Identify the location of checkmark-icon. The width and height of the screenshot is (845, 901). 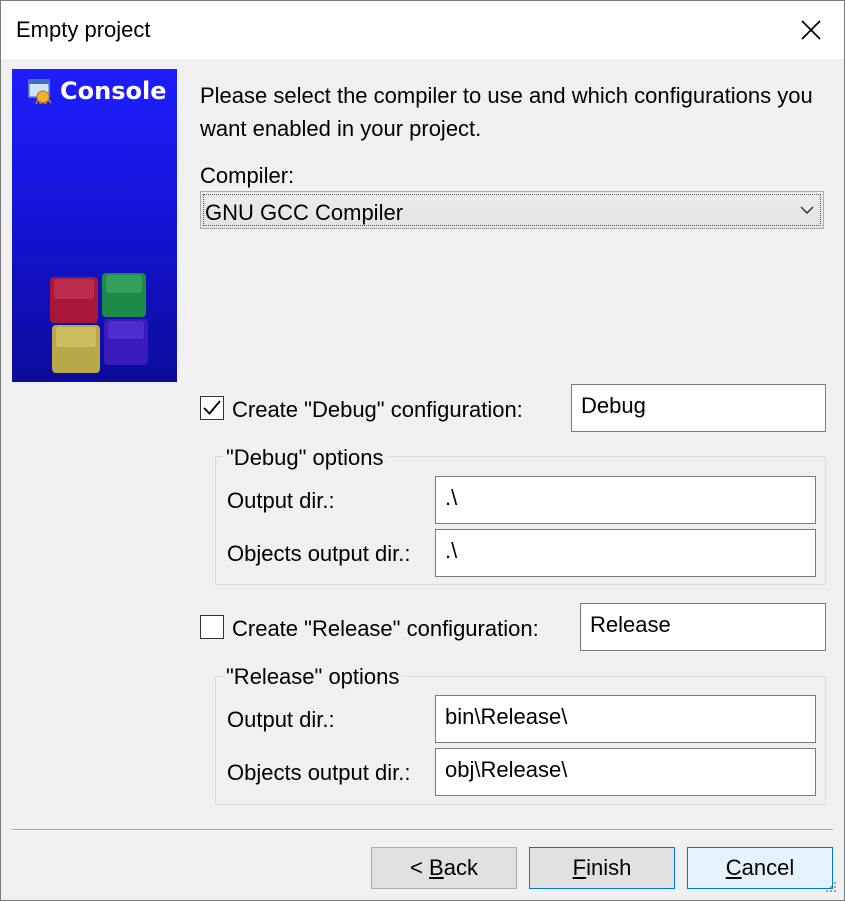
(212, 407).